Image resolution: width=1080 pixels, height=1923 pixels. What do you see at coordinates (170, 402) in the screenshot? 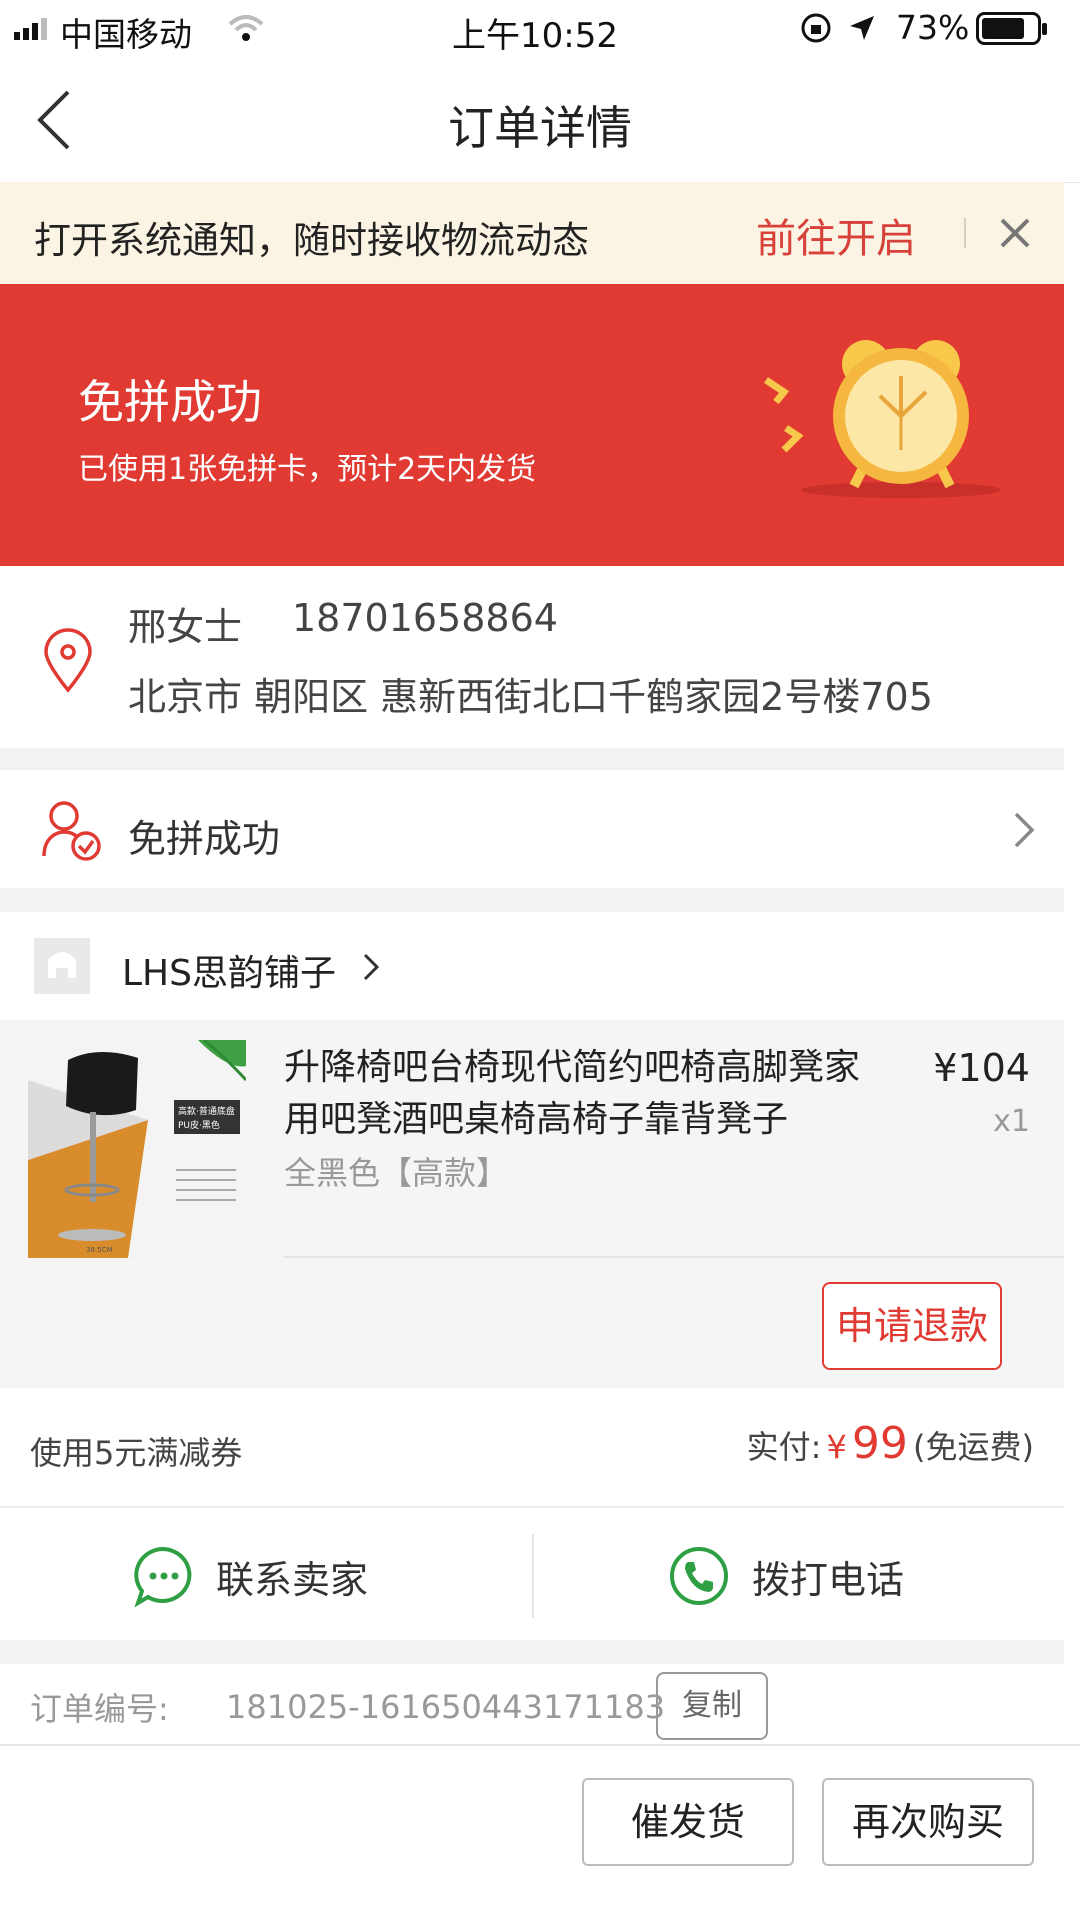
I see `banner-title: 免拼成功` at bounding box center [170, 402].